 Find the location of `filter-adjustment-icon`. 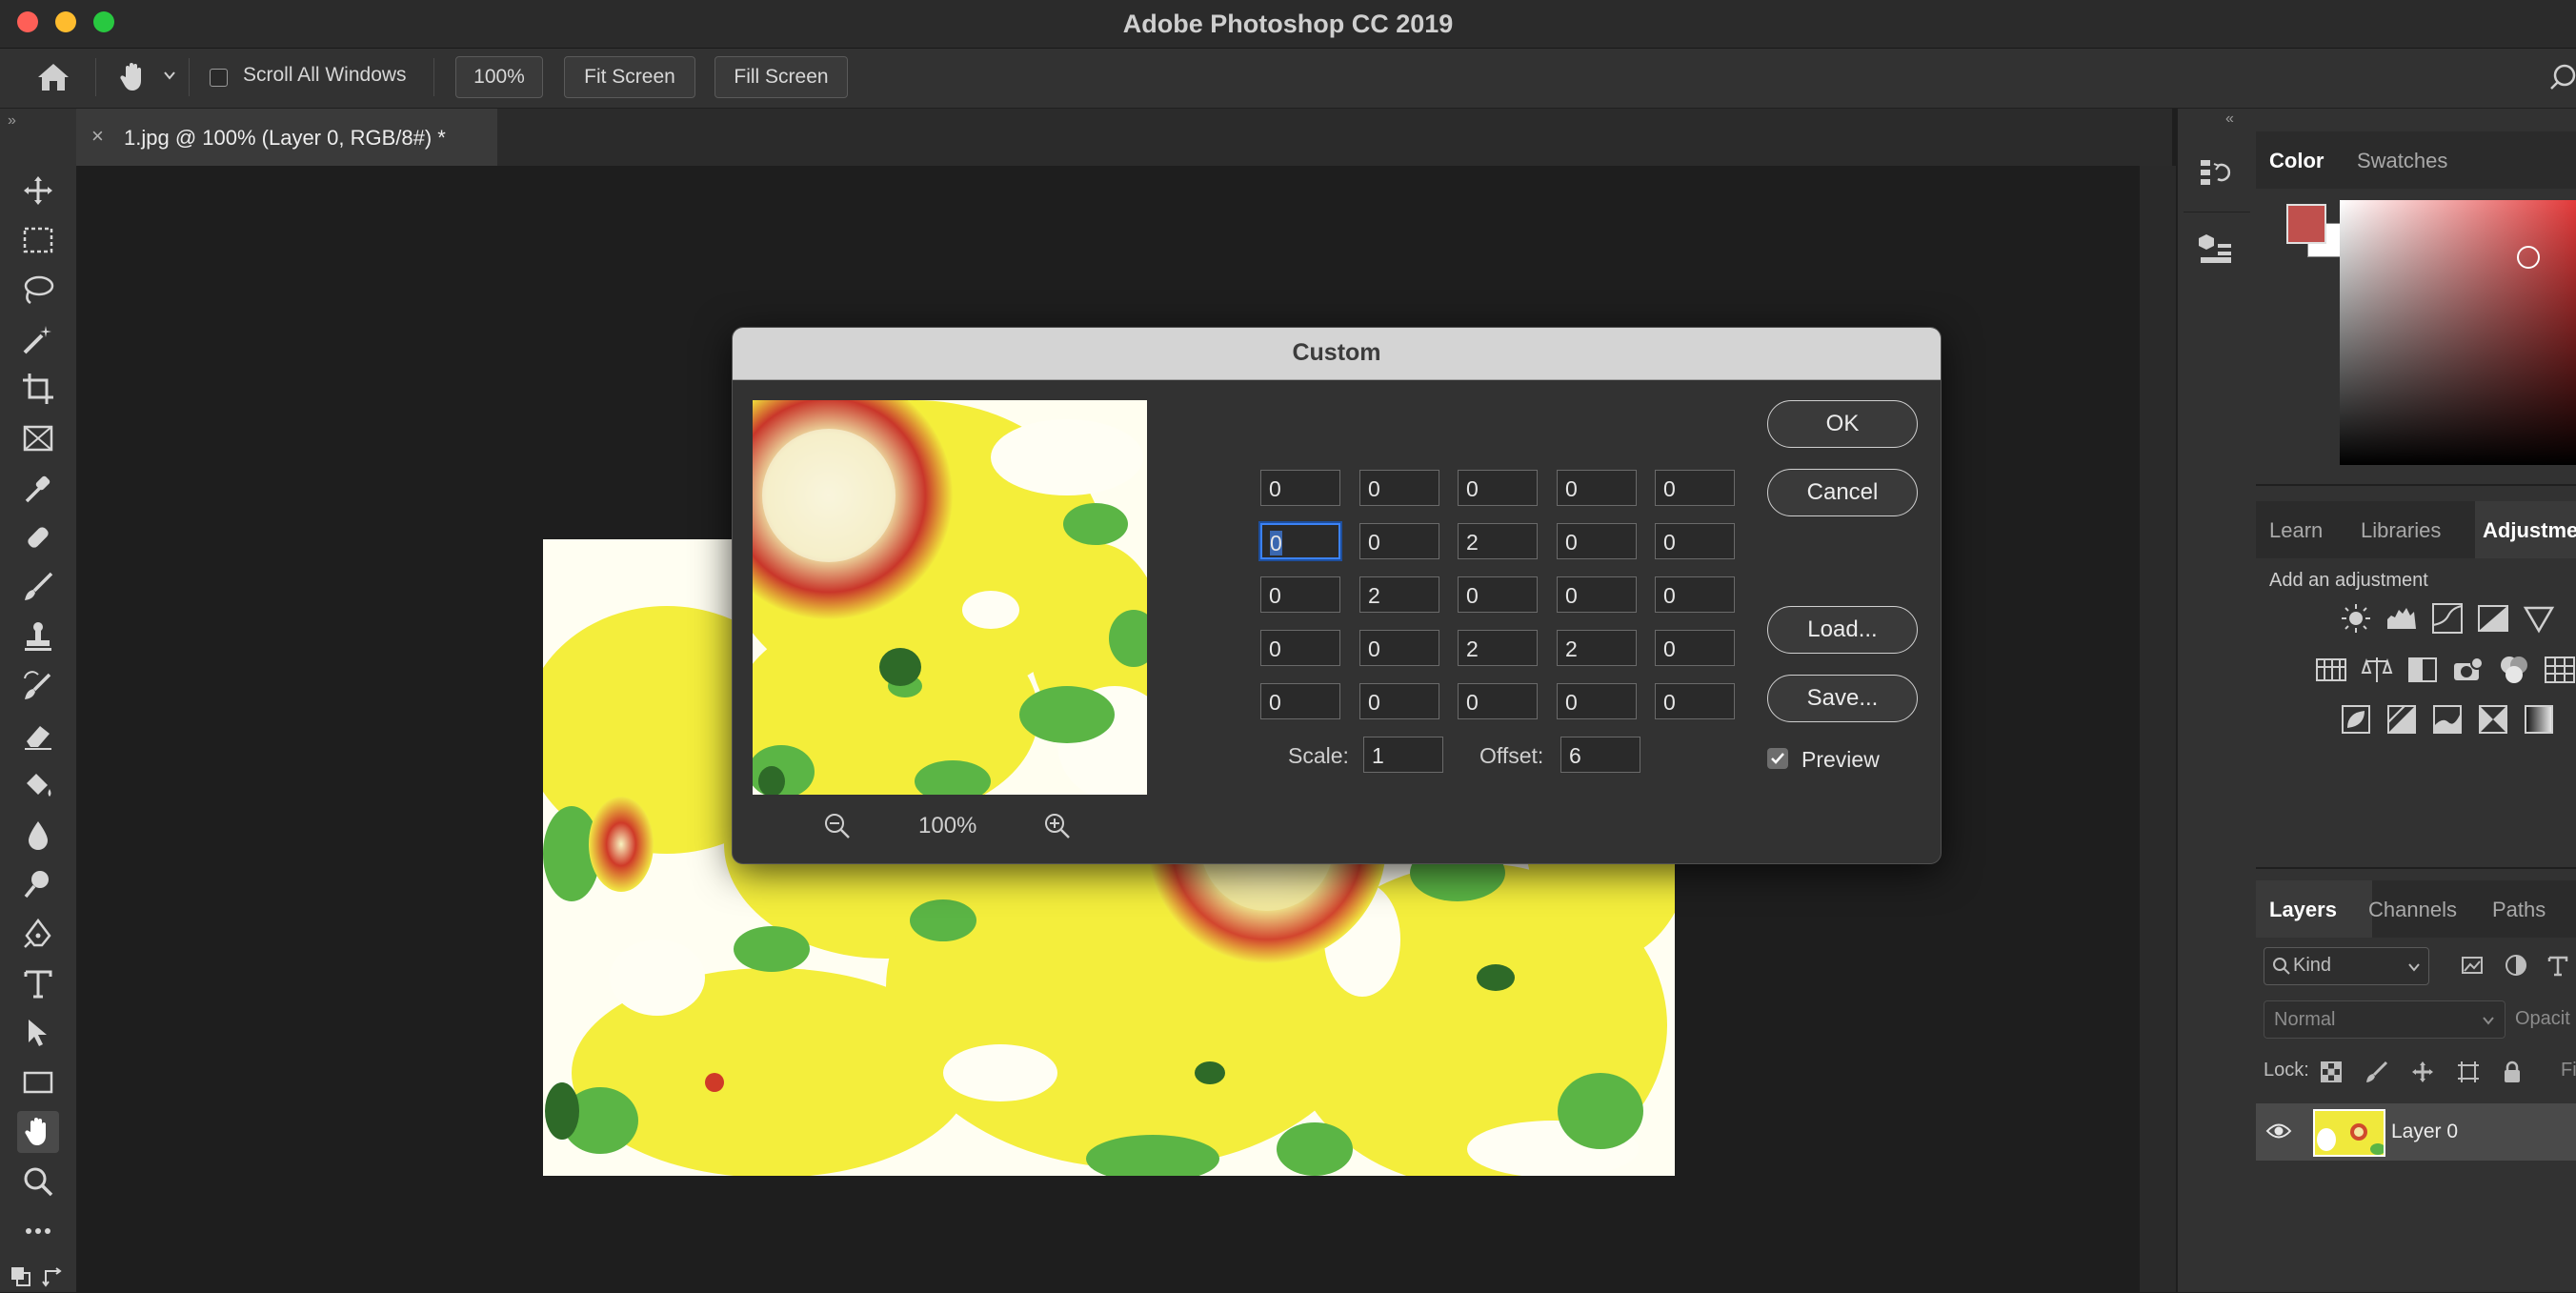

filter-adjustment-icon is located at coordinates (2516, 968).